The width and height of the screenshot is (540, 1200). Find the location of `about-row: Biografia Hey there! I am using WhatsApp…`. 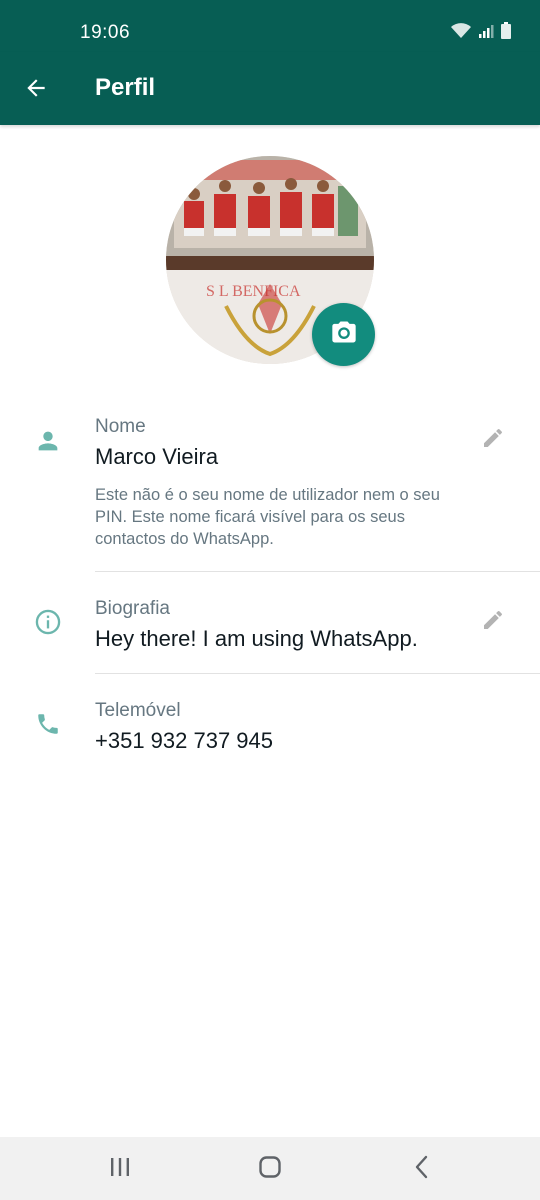

about-row: Biografia Hey there! I am using WhatsApp… is located at coordinates (270, 627).